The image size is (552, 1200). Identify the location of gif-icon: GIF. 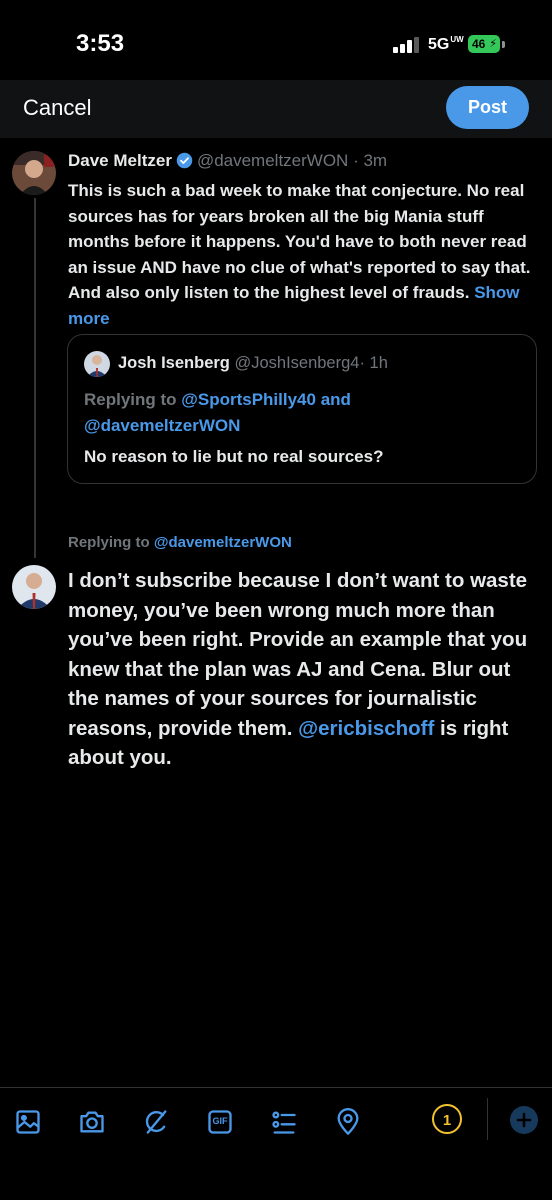
(220, 1122).